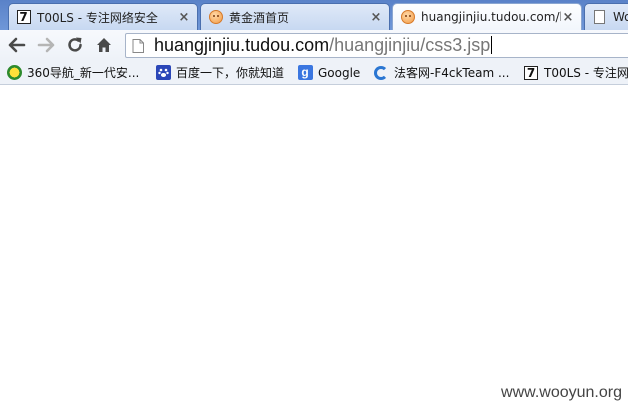 The height and width of the screenshot is (406, 628). What do you see at coordinates (620, 17) in the screenshot?
I see `tab-title: Wo` at bounding box center [620, 17].